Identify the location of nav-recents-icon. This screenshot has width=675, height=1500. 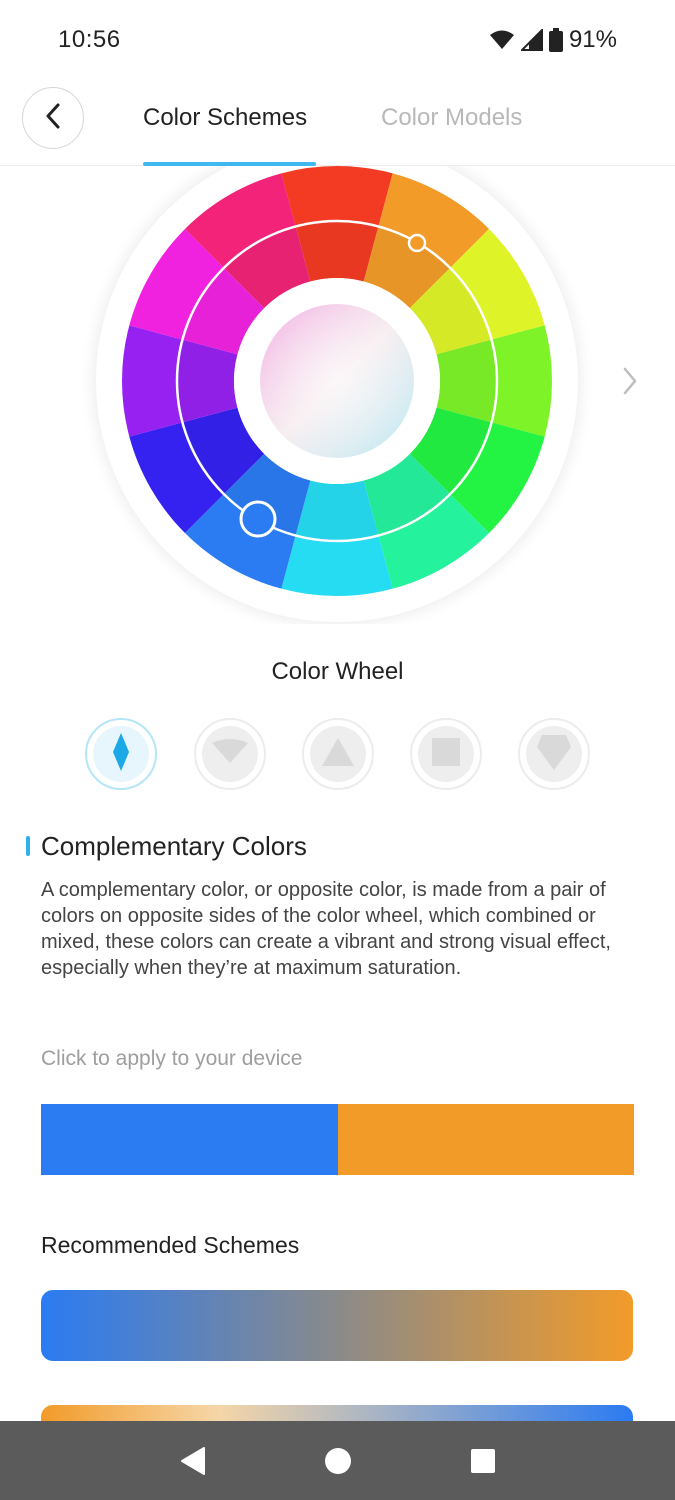
(483, 1461).